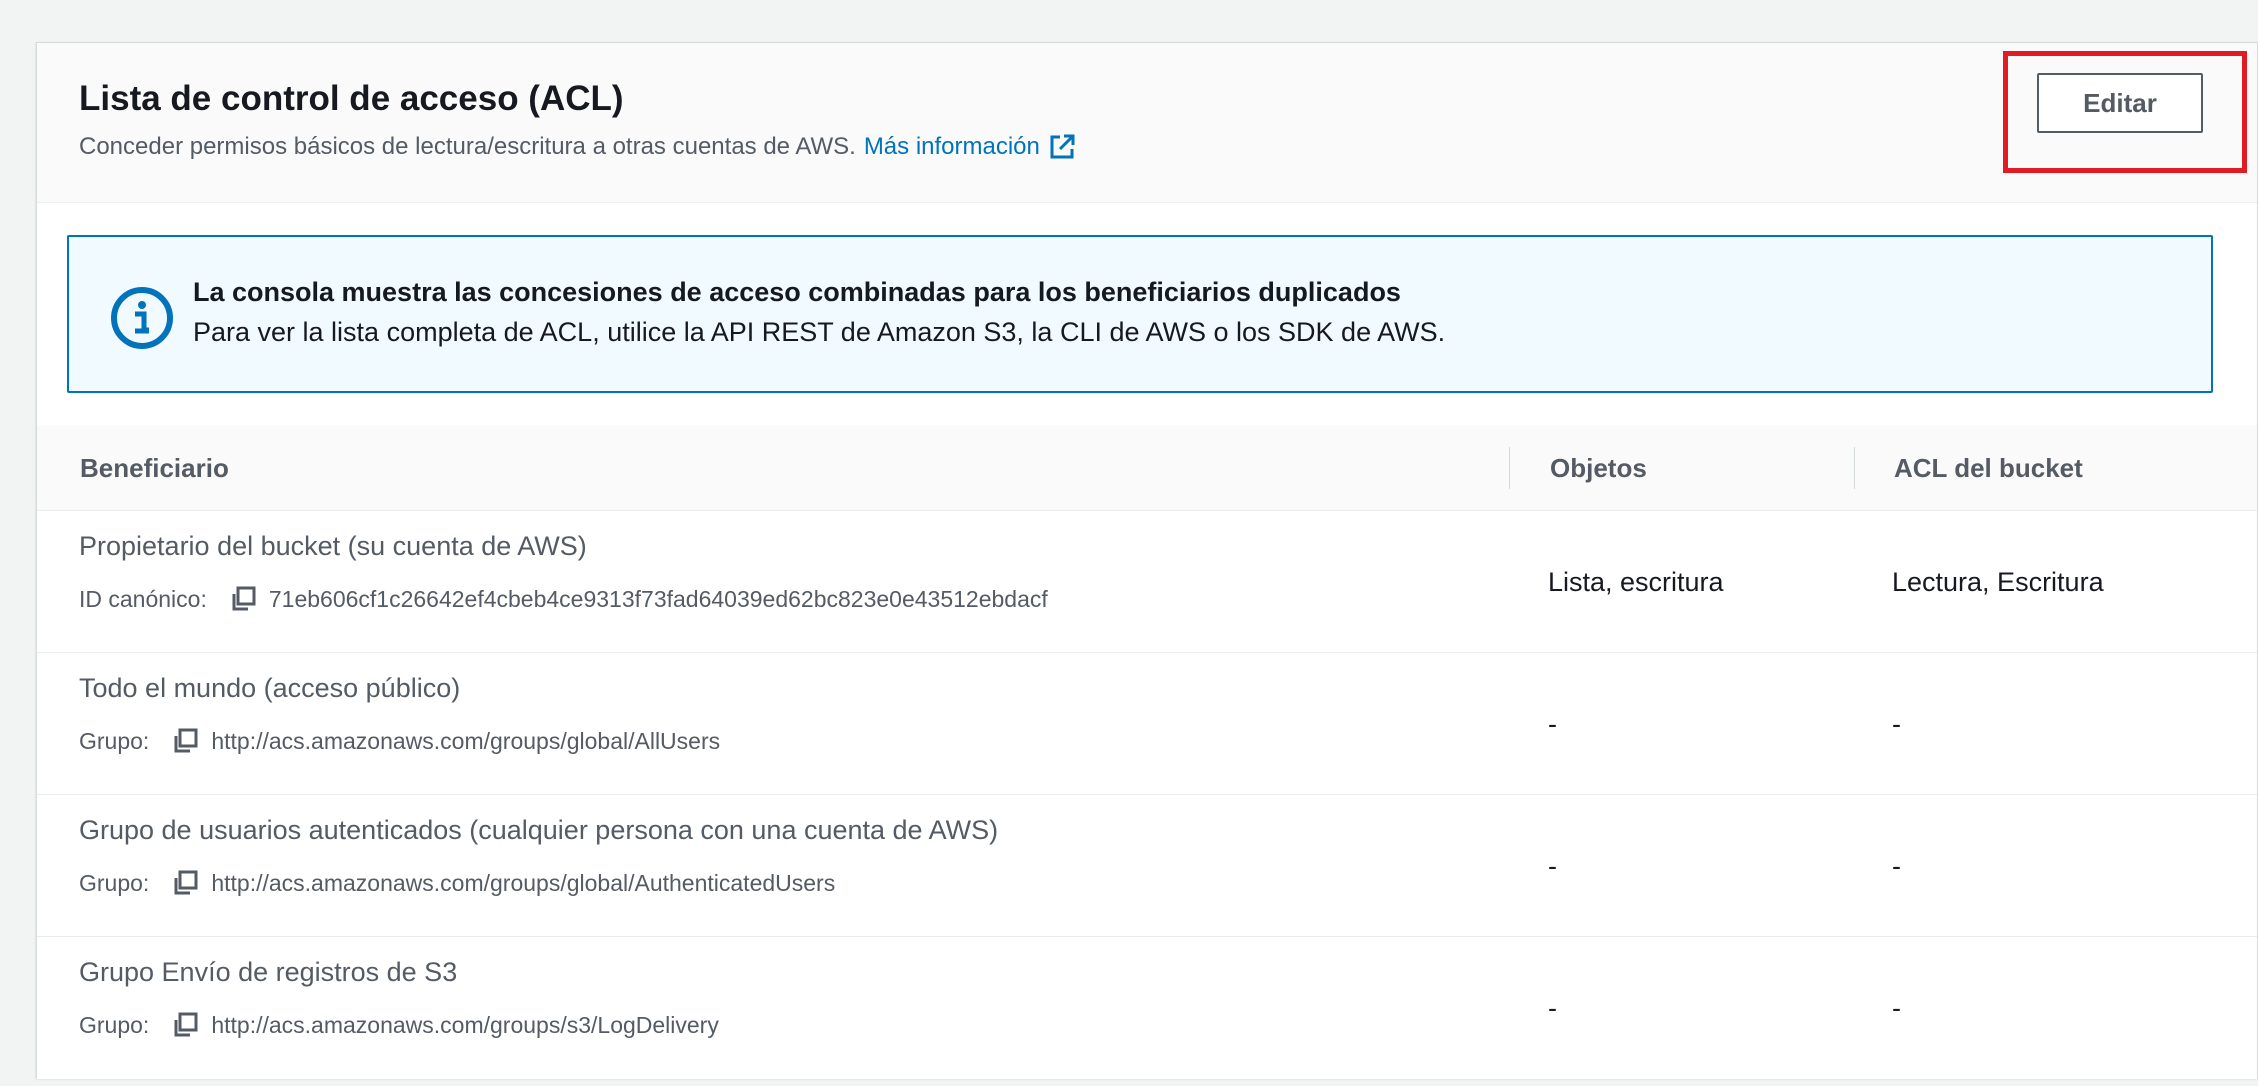 The height and width of the screenshot is (1086, 2258). I want to click on objects-permission: Lista, escritura, so click(1636, 581).